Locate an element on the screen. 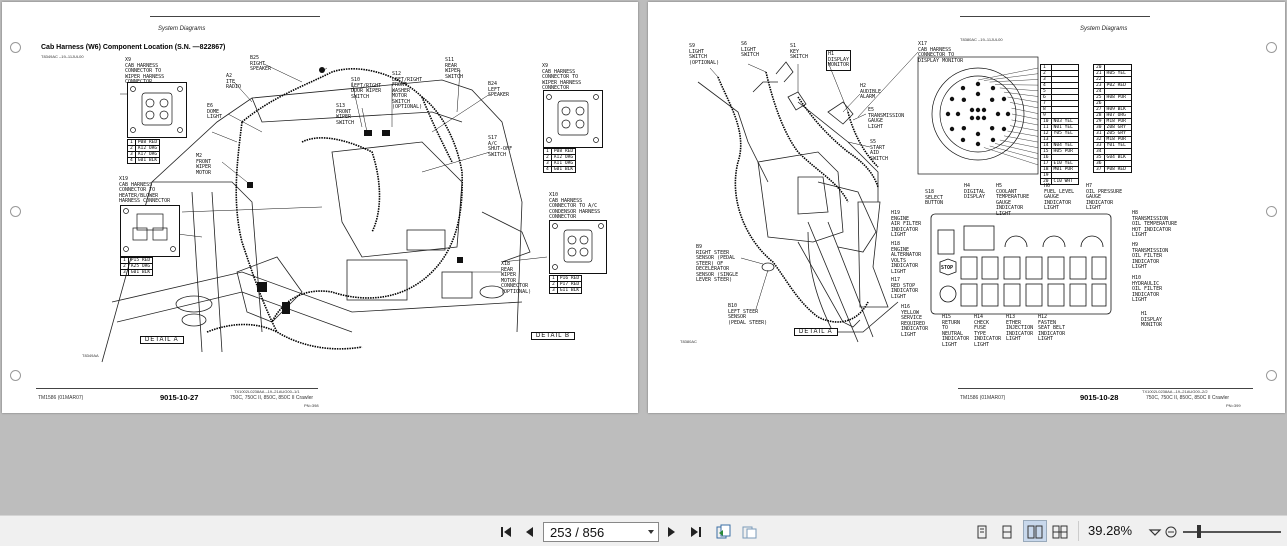  chevron-down-icon is located at coordinates (651, 532).